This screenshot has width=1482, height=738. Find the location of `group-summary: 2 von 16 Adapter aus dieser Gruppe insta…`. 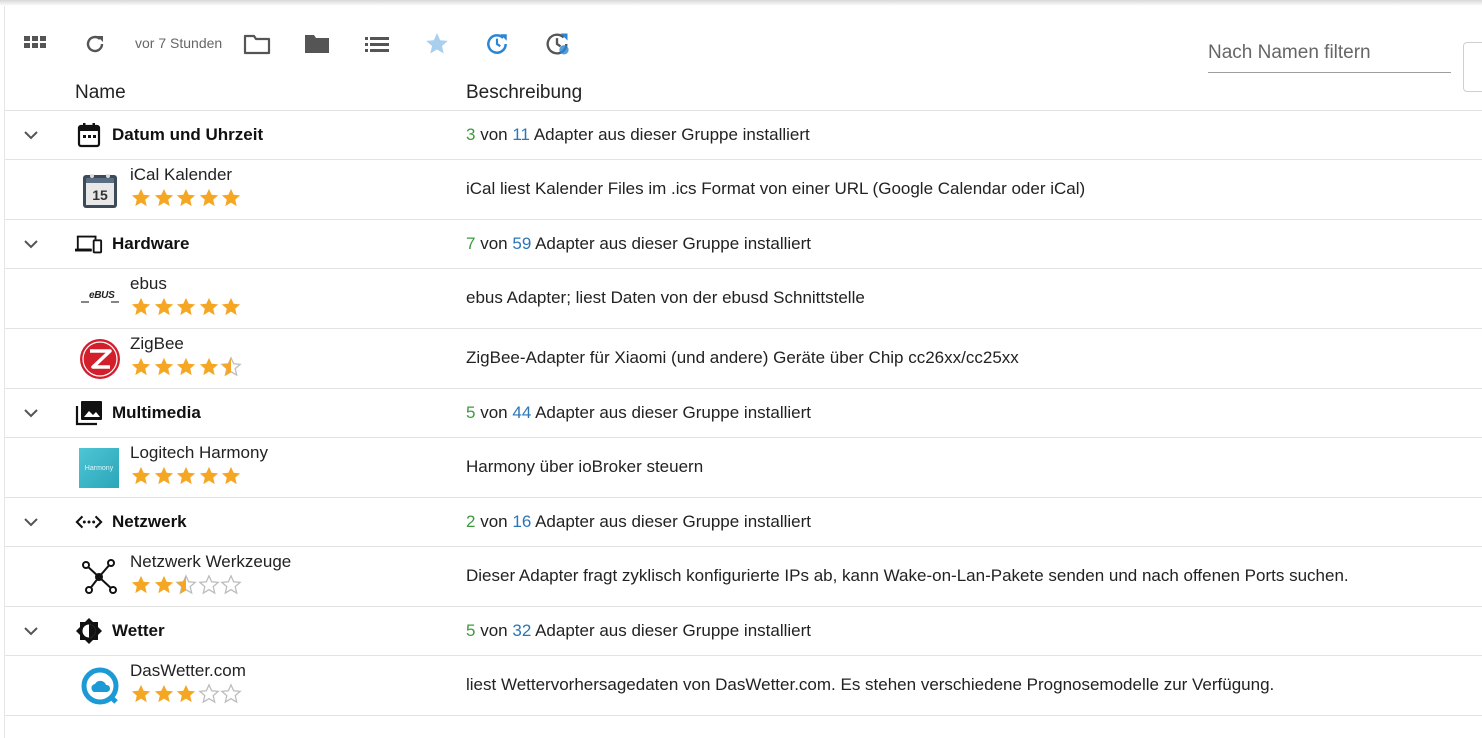

group-summary: 2 von 16 Adapter aus dieser Gruppe insta… is located at coordinates (638, 522).